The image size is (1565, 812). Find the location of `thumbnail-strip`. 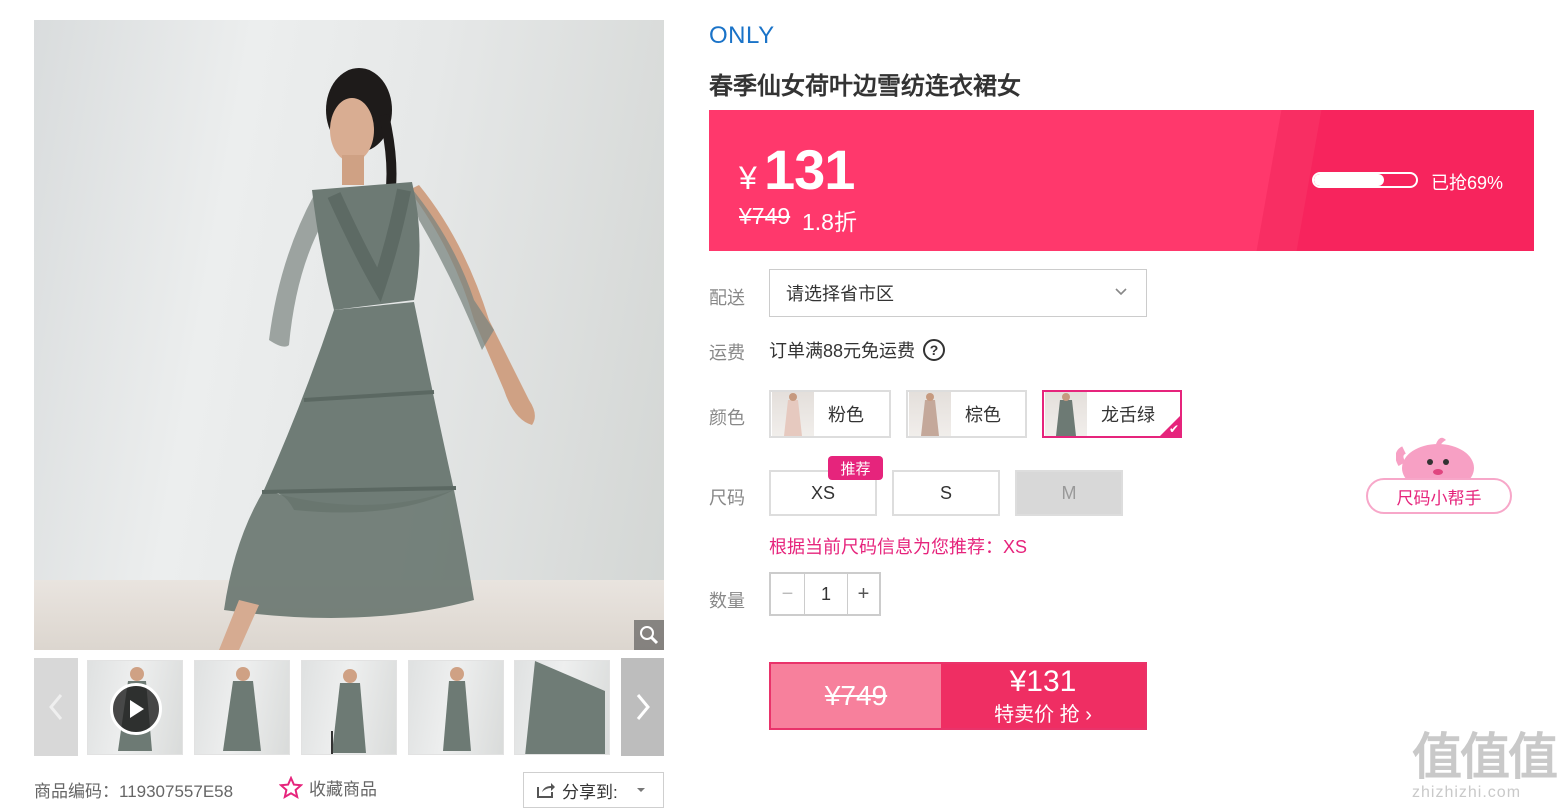

thumbnail-strip is located at coordinates (349, 707).